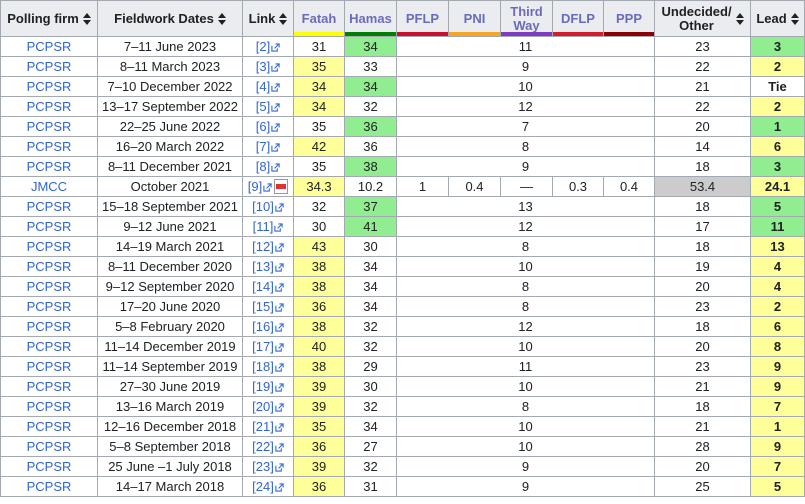 This screenshot has width=805, height=504. What do you see at coordinates (268, 206) in the screenshot?
I see `reference-link: [10]` at bounding box center [268, 206].